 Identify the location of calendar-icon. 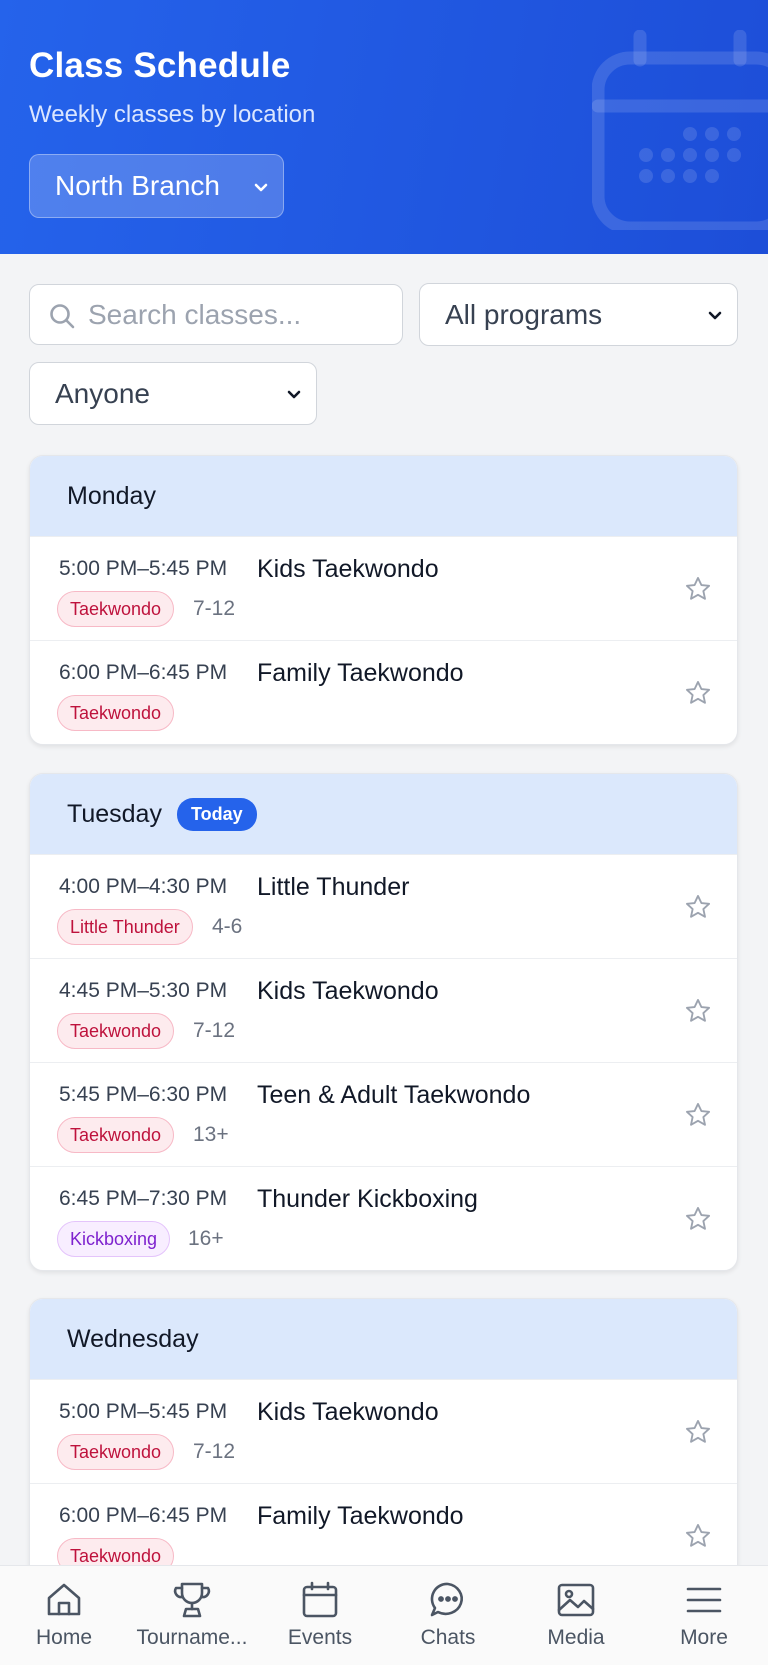
(320, 1599).